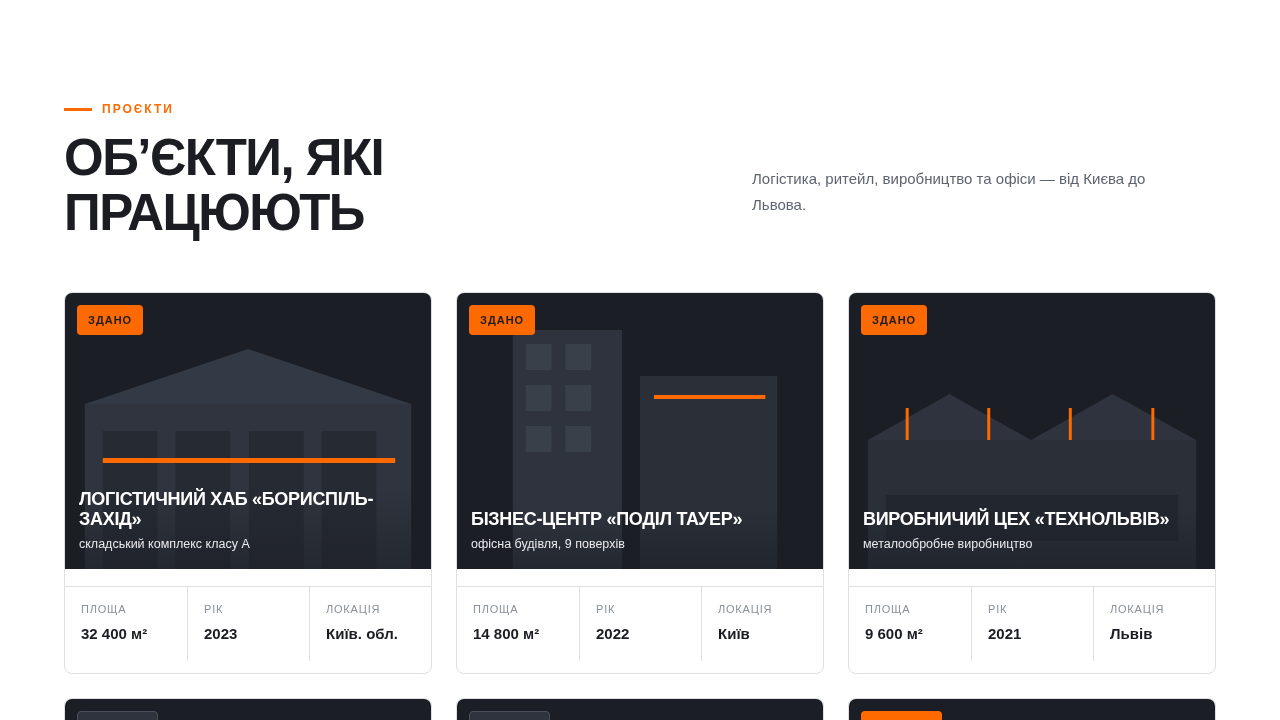 The width and height of the screenshot is (1280, 720). I want to click on project-subtitle: металообробне виробництво, so click(948, 544).